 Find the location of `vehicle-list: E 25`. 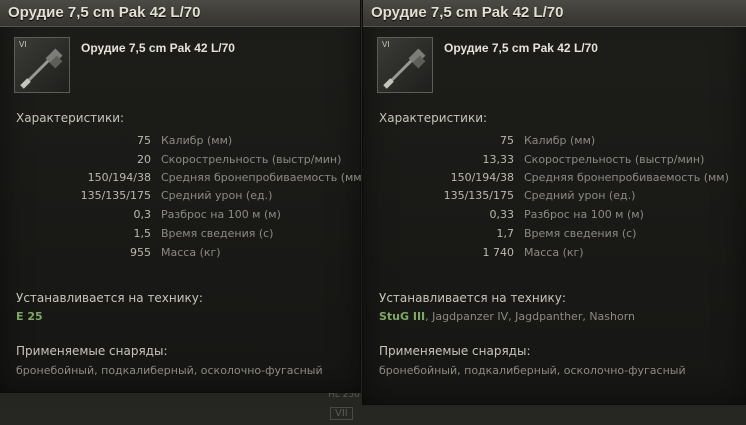

vehicle-list: E 25 is located at coordinates (29, 316).